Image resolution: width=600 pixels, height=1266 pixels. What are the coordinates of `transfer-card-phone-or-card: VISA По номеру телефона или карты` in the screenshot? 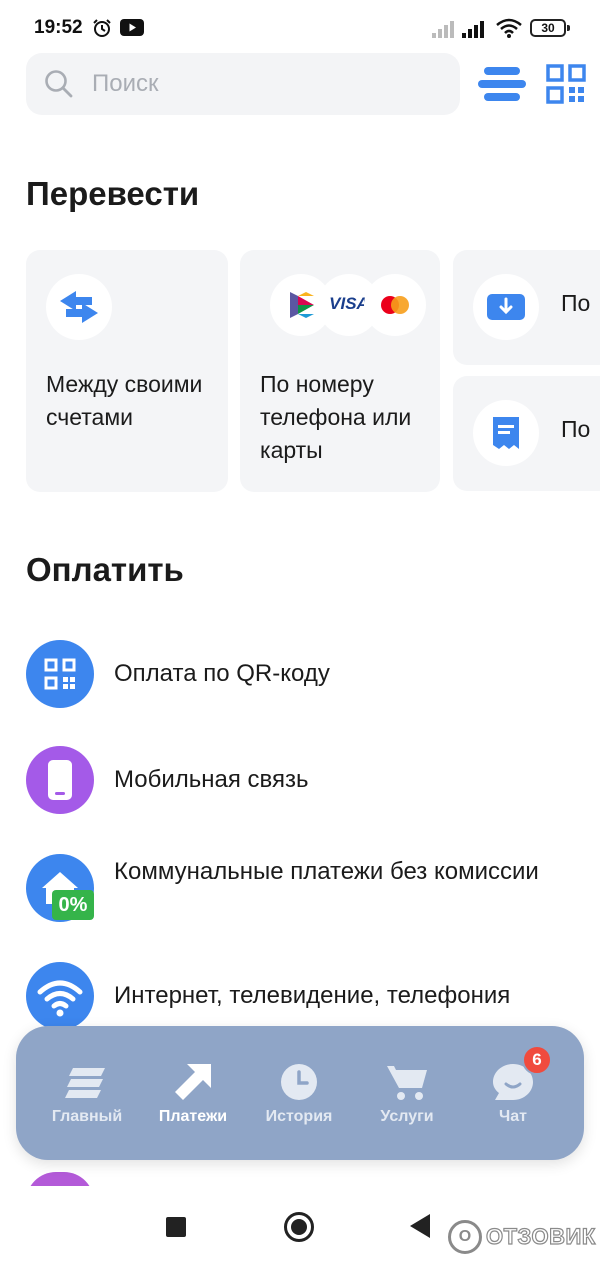 It's located at (340, 371).